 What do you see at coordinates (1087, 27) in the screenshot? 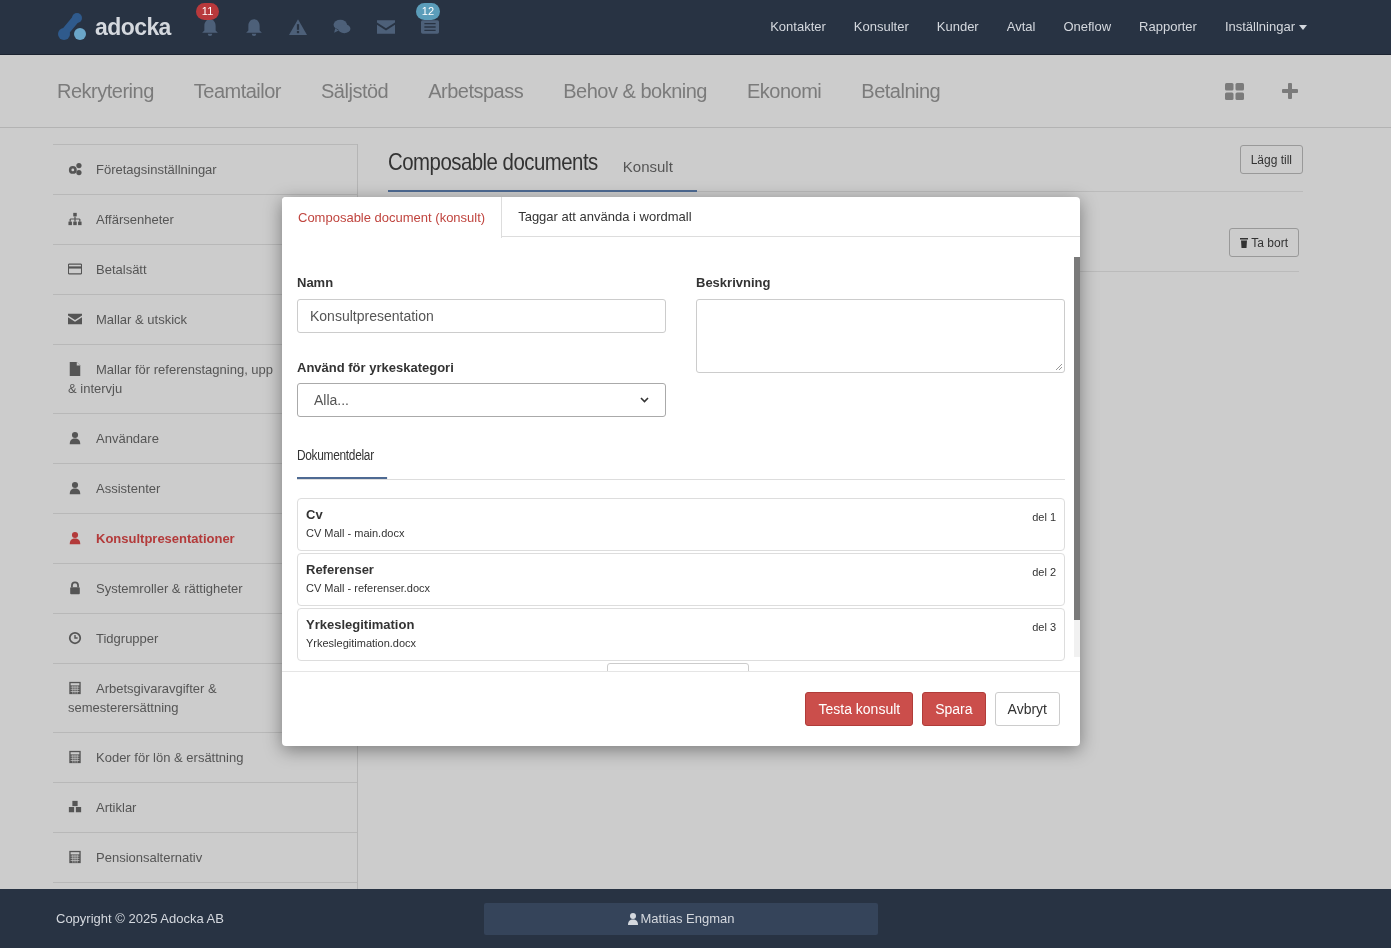
I see `nav-link: Oneflow` at bounding box center [1087, 27].